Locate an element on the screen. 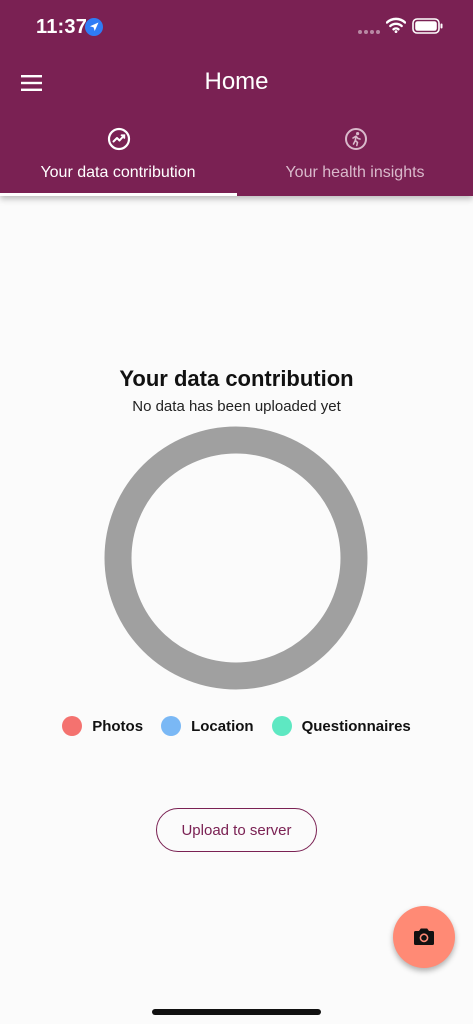  legend-label: Photos is located at coordinates (118, 726).